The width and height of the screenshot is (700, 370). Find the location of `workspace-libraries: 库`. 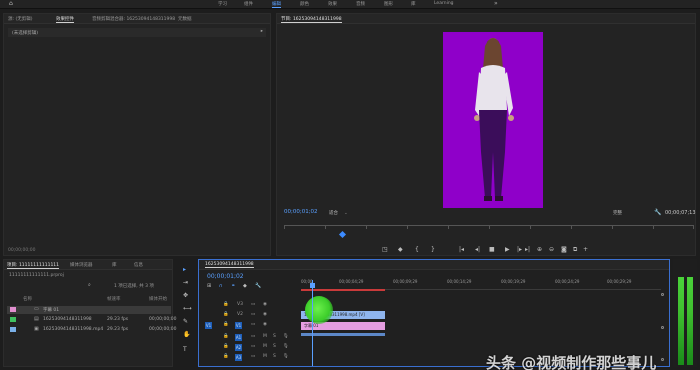

workspace-libraries: 库 is located at coordinates (413, 4).